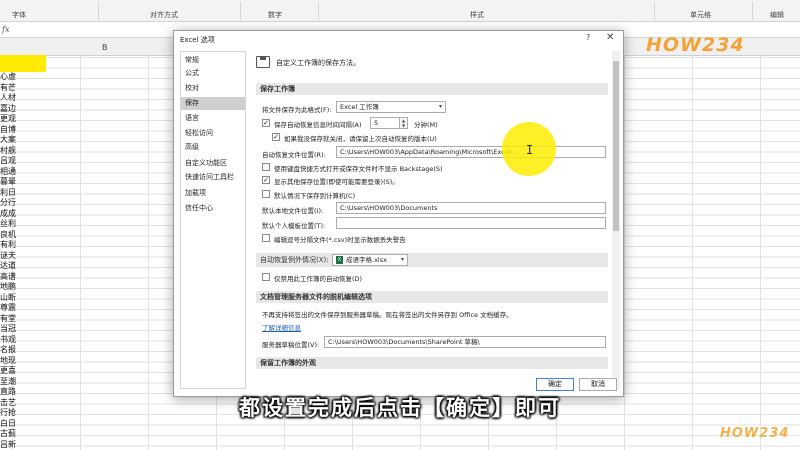 The height and width of the screenshot is (450, 800). Describe the element at coordinates (213, 103) in the screenshot. I see `nav-item-save: 保存` at that location.